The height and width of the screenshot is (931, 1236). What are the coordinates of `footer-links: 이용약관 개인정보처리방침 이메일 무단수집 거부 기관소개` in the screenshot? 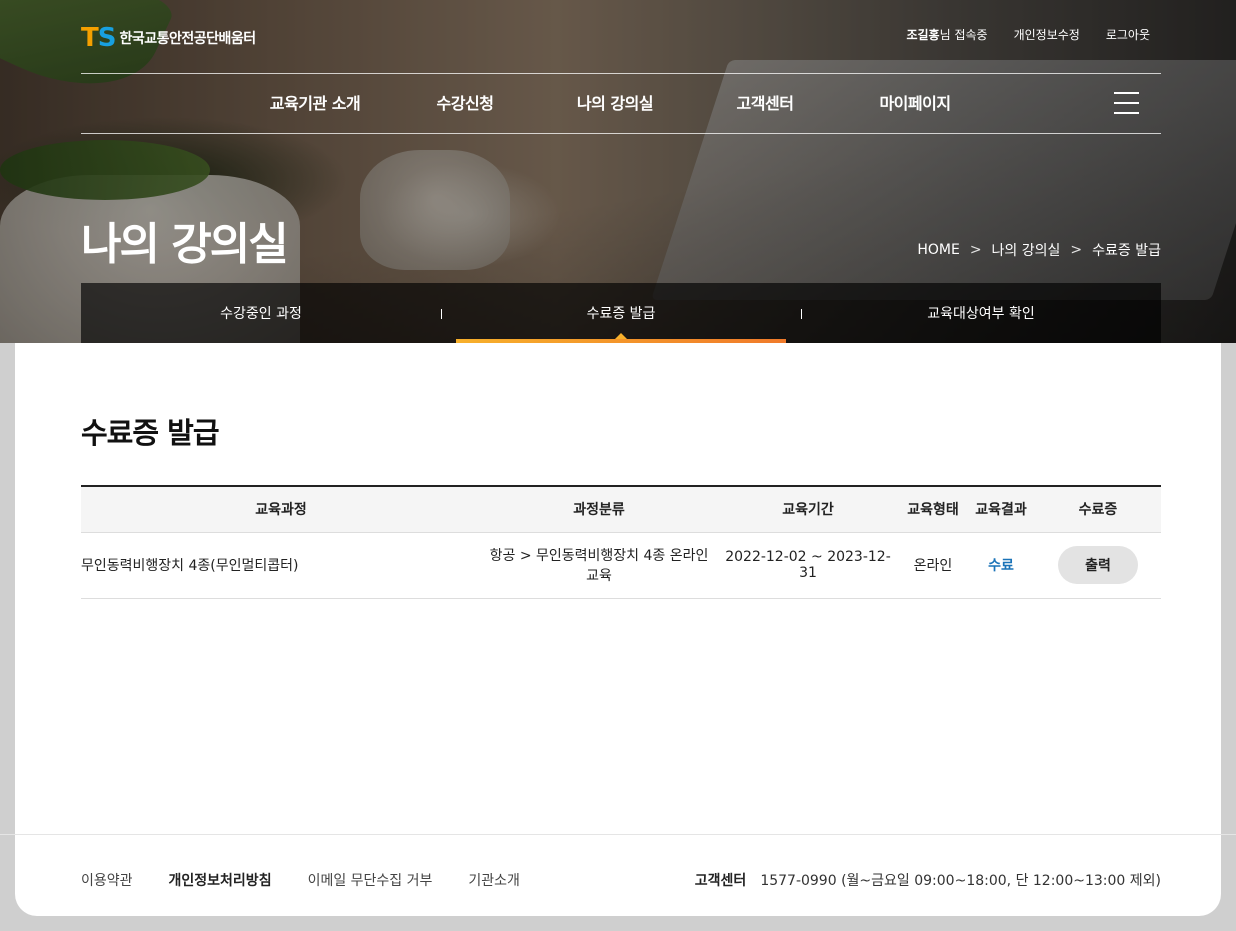 It's located at (300, 880).